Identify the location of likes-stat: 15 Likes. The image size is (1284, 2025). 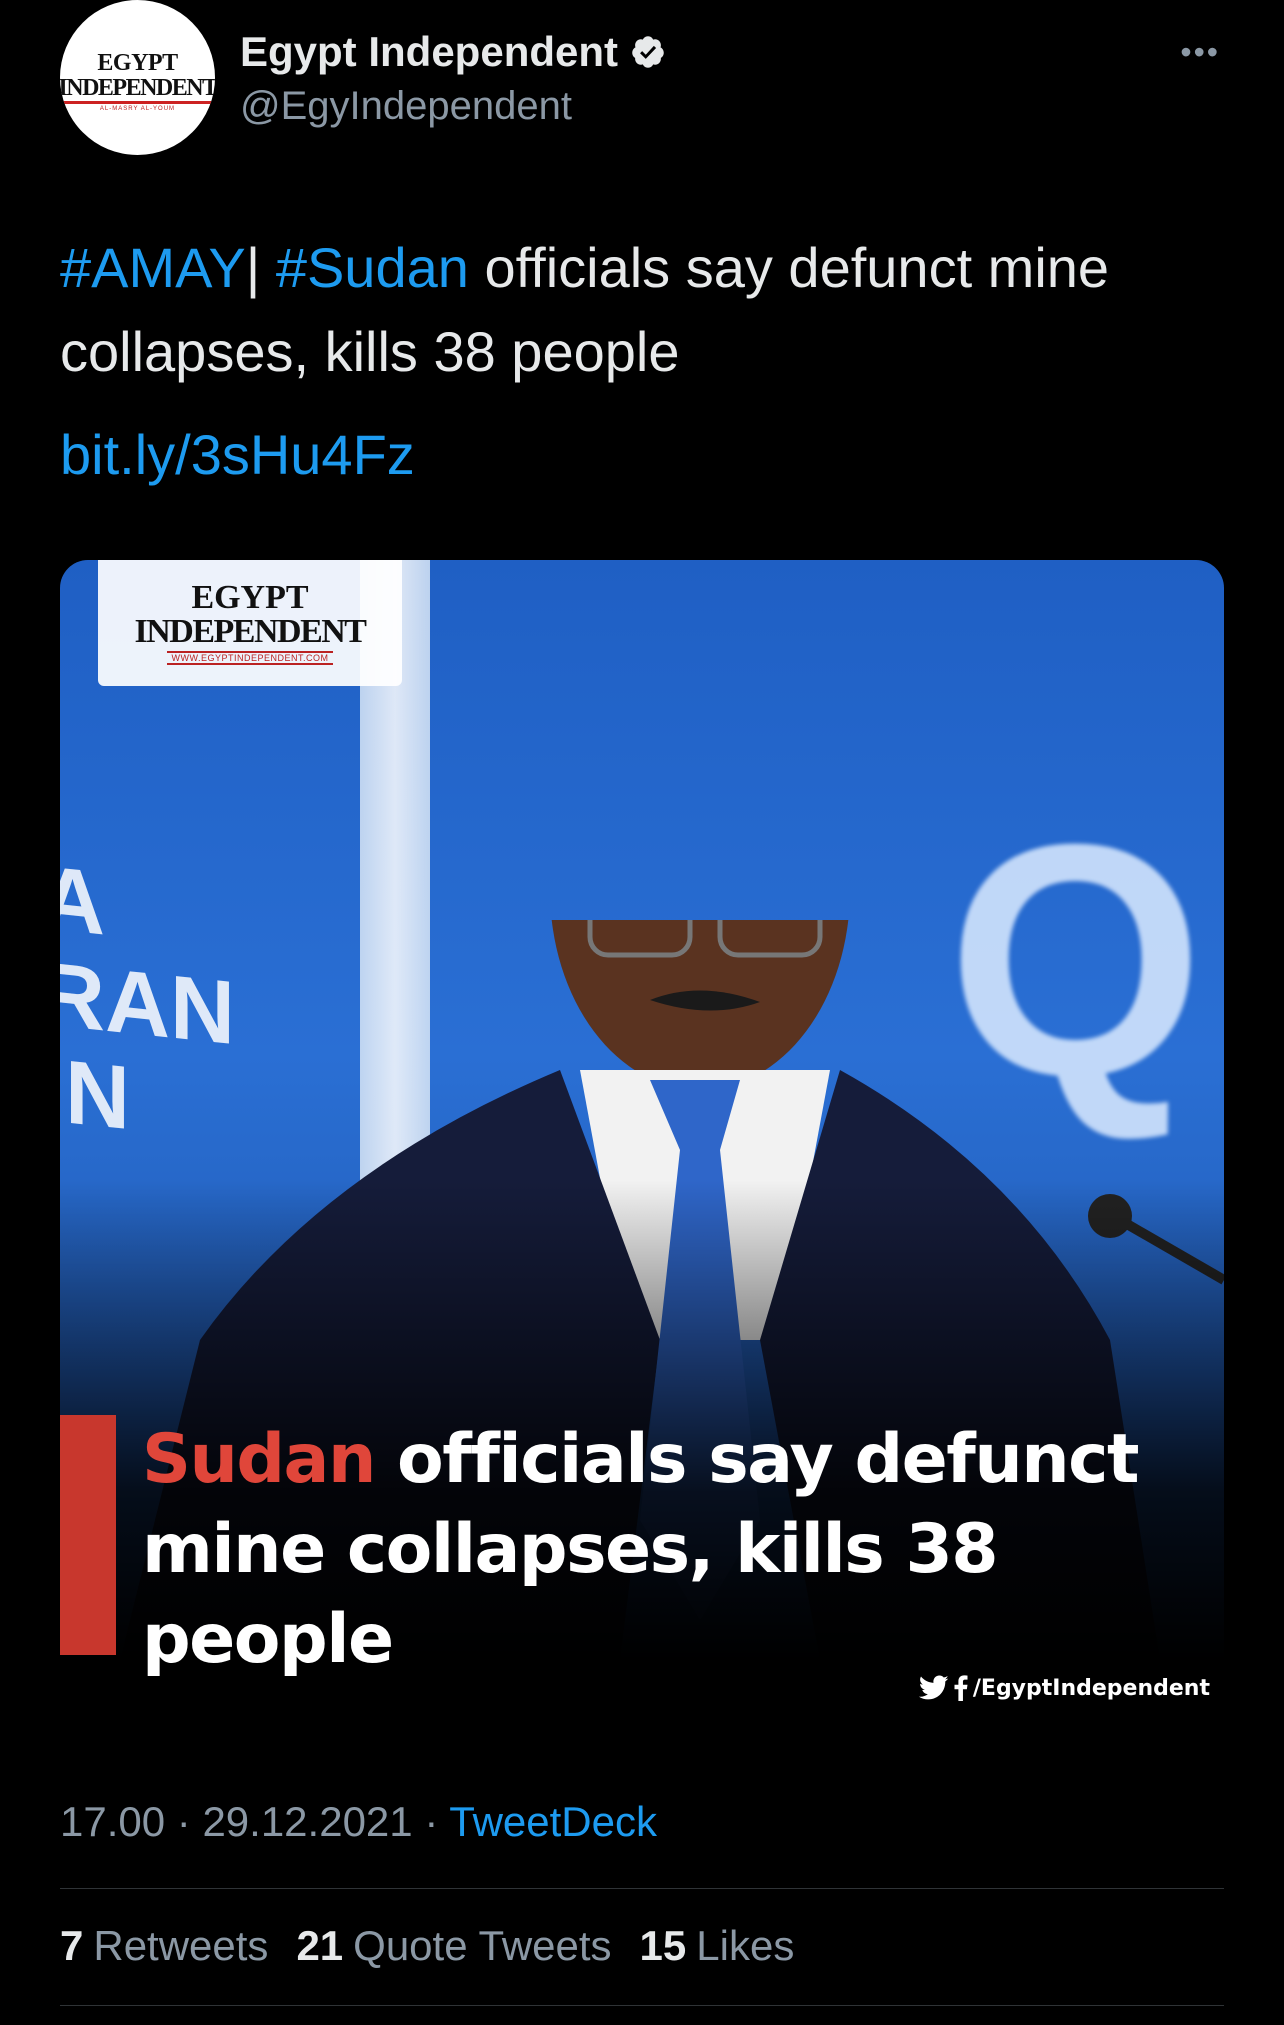
(717, 1946).